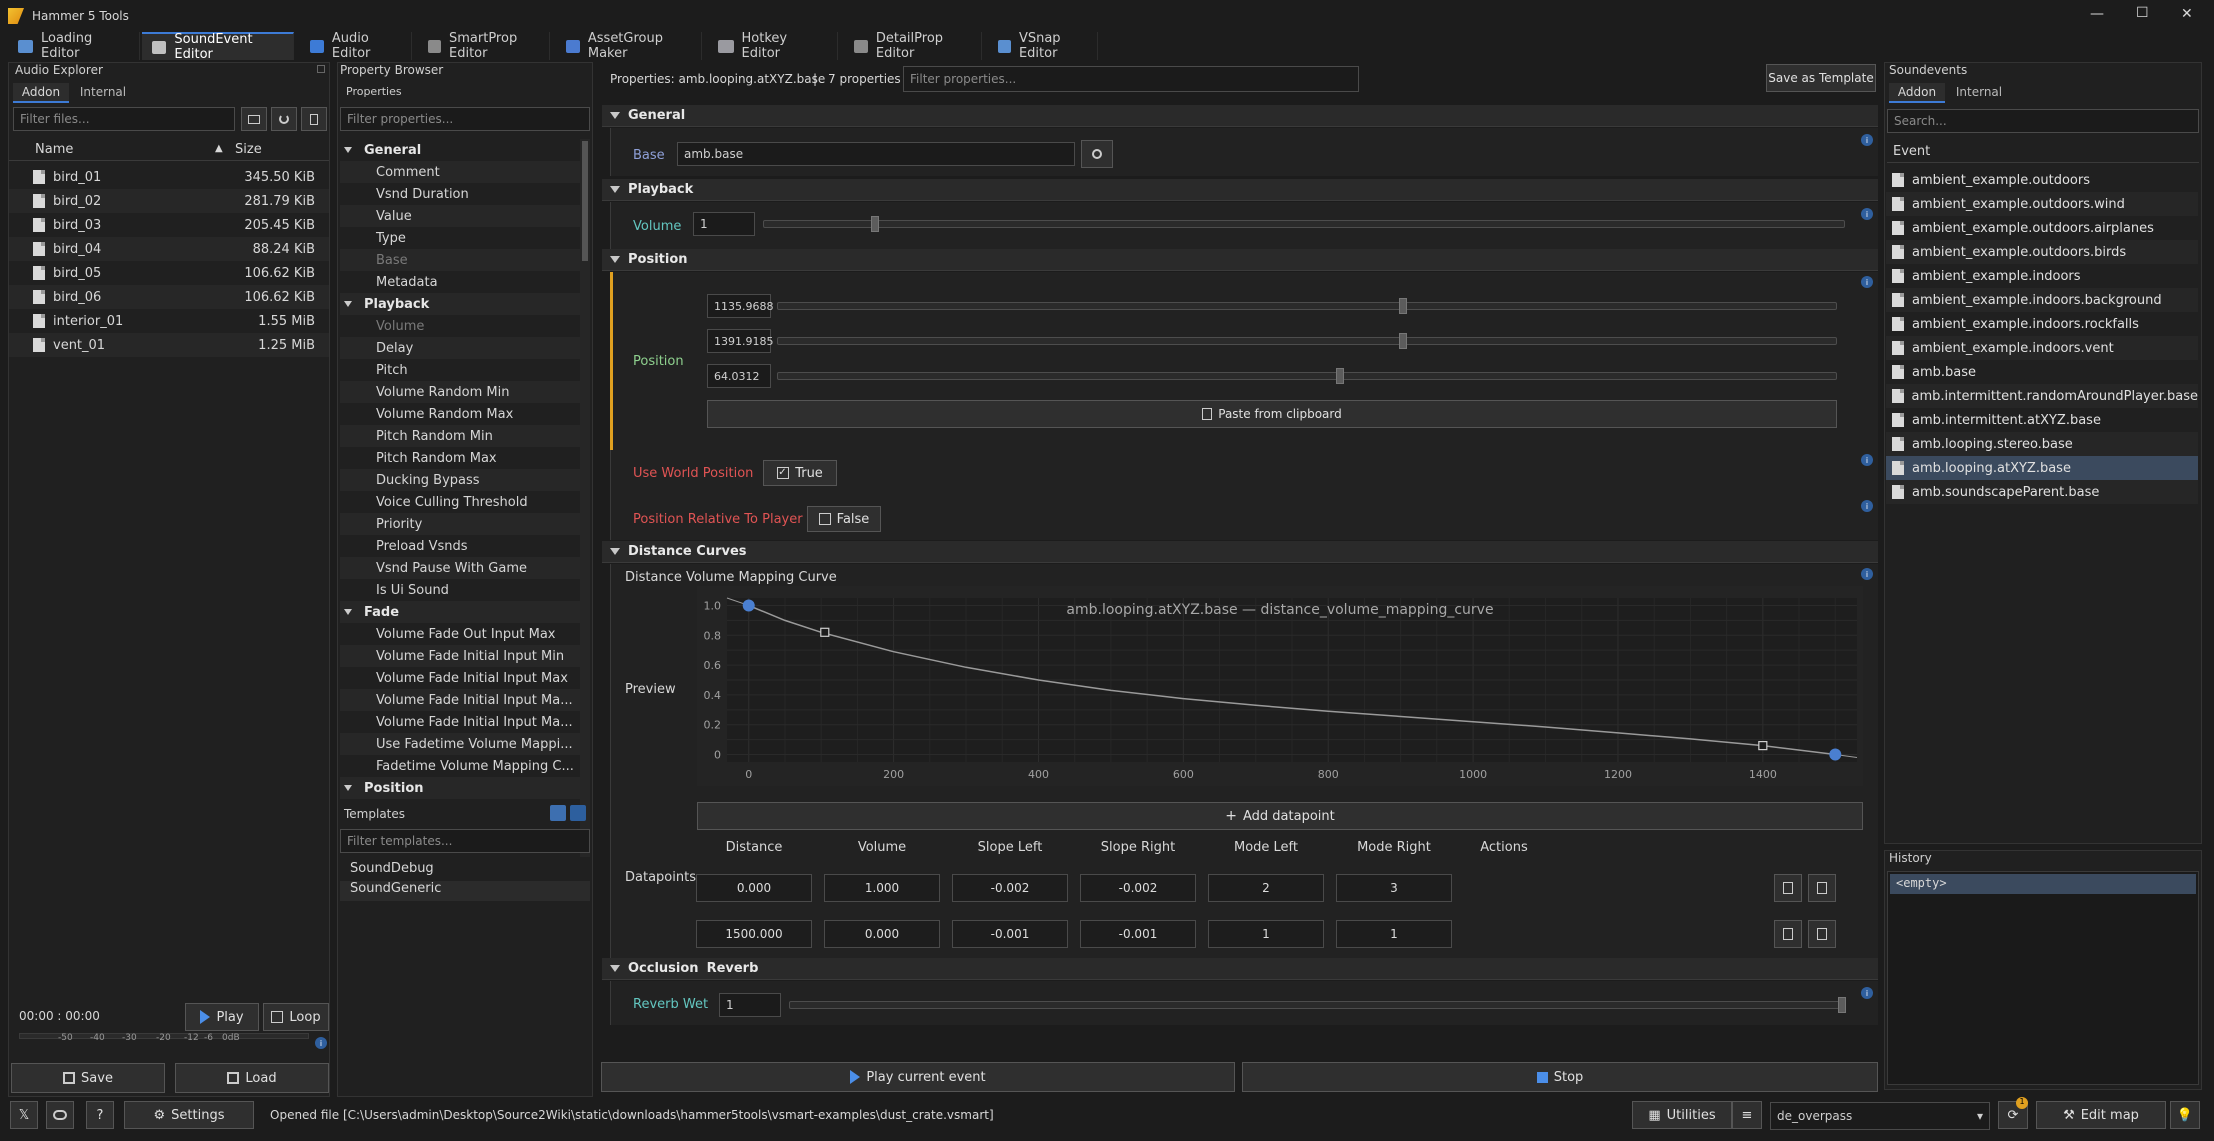  Describe the element at coordinates (169, 345) in the screenshot. I see `file-row: vent_01 1.25 MiB` at that location.